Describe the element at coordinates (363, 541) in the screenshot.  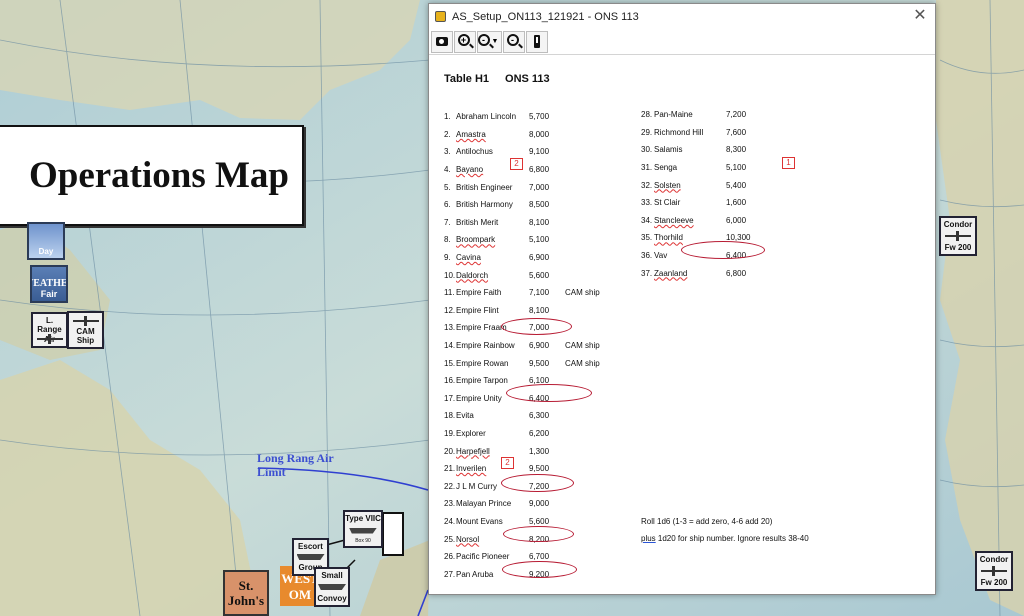
I see `type-viic-sub: Box 90` at that location.